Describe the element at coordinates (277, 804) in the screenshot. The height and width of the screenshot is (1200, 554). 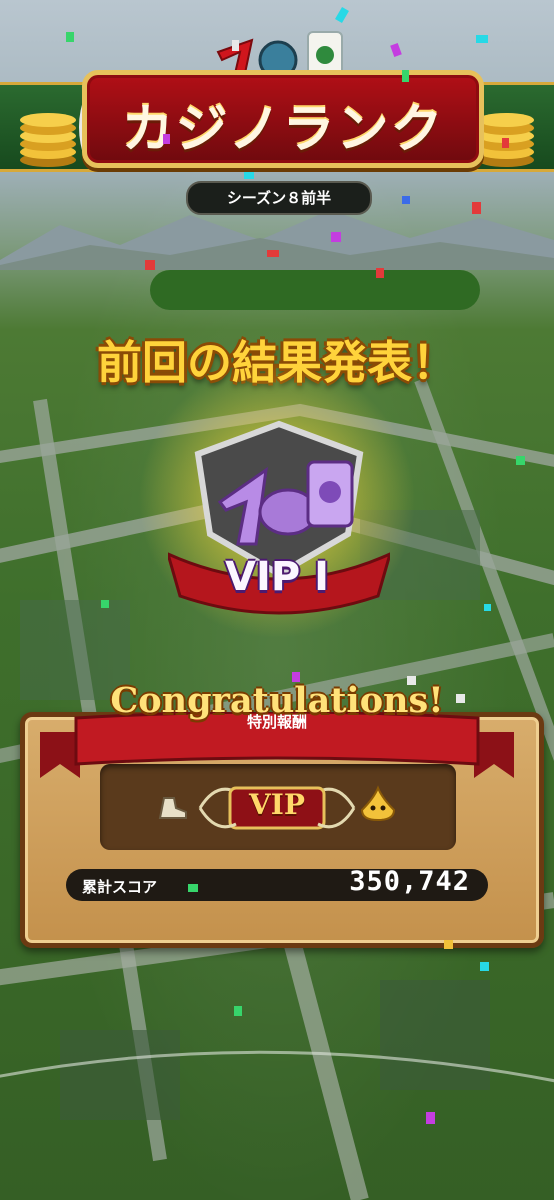
I see `vip-reward-label: VIP` at that location.